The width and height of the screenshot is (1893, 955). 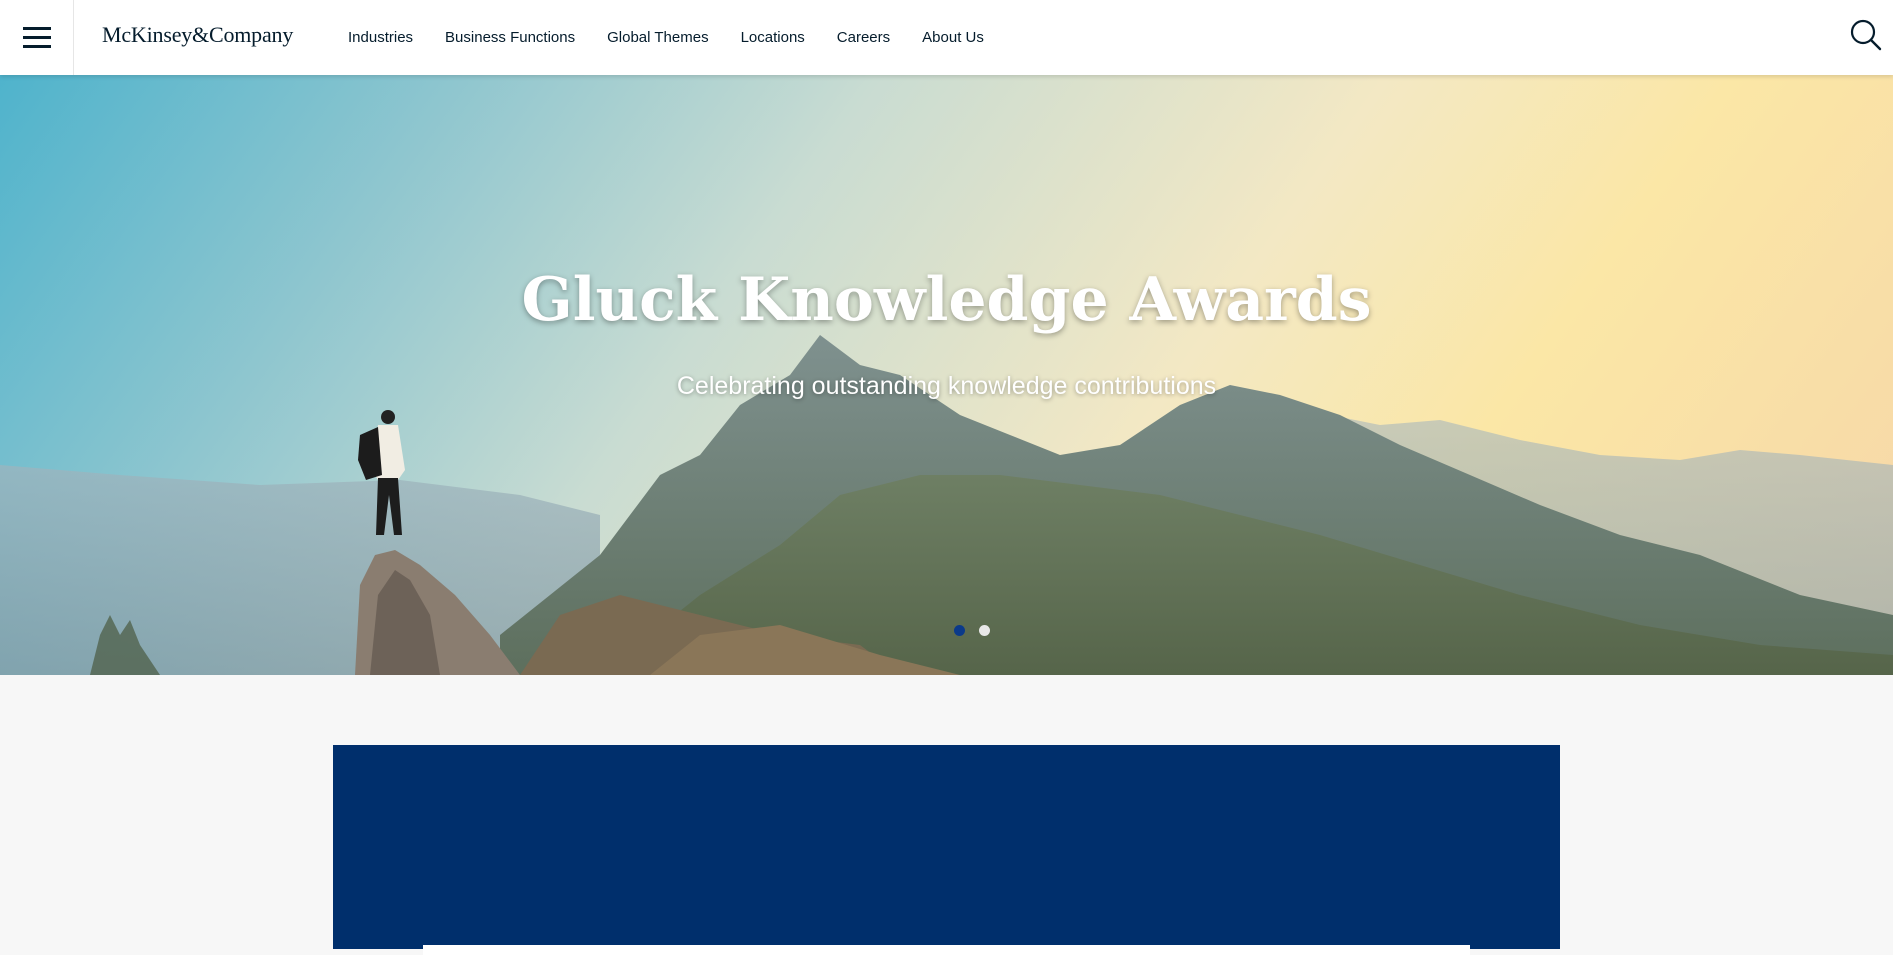 I want to click on feature-panel, so click(x=946, y=847).